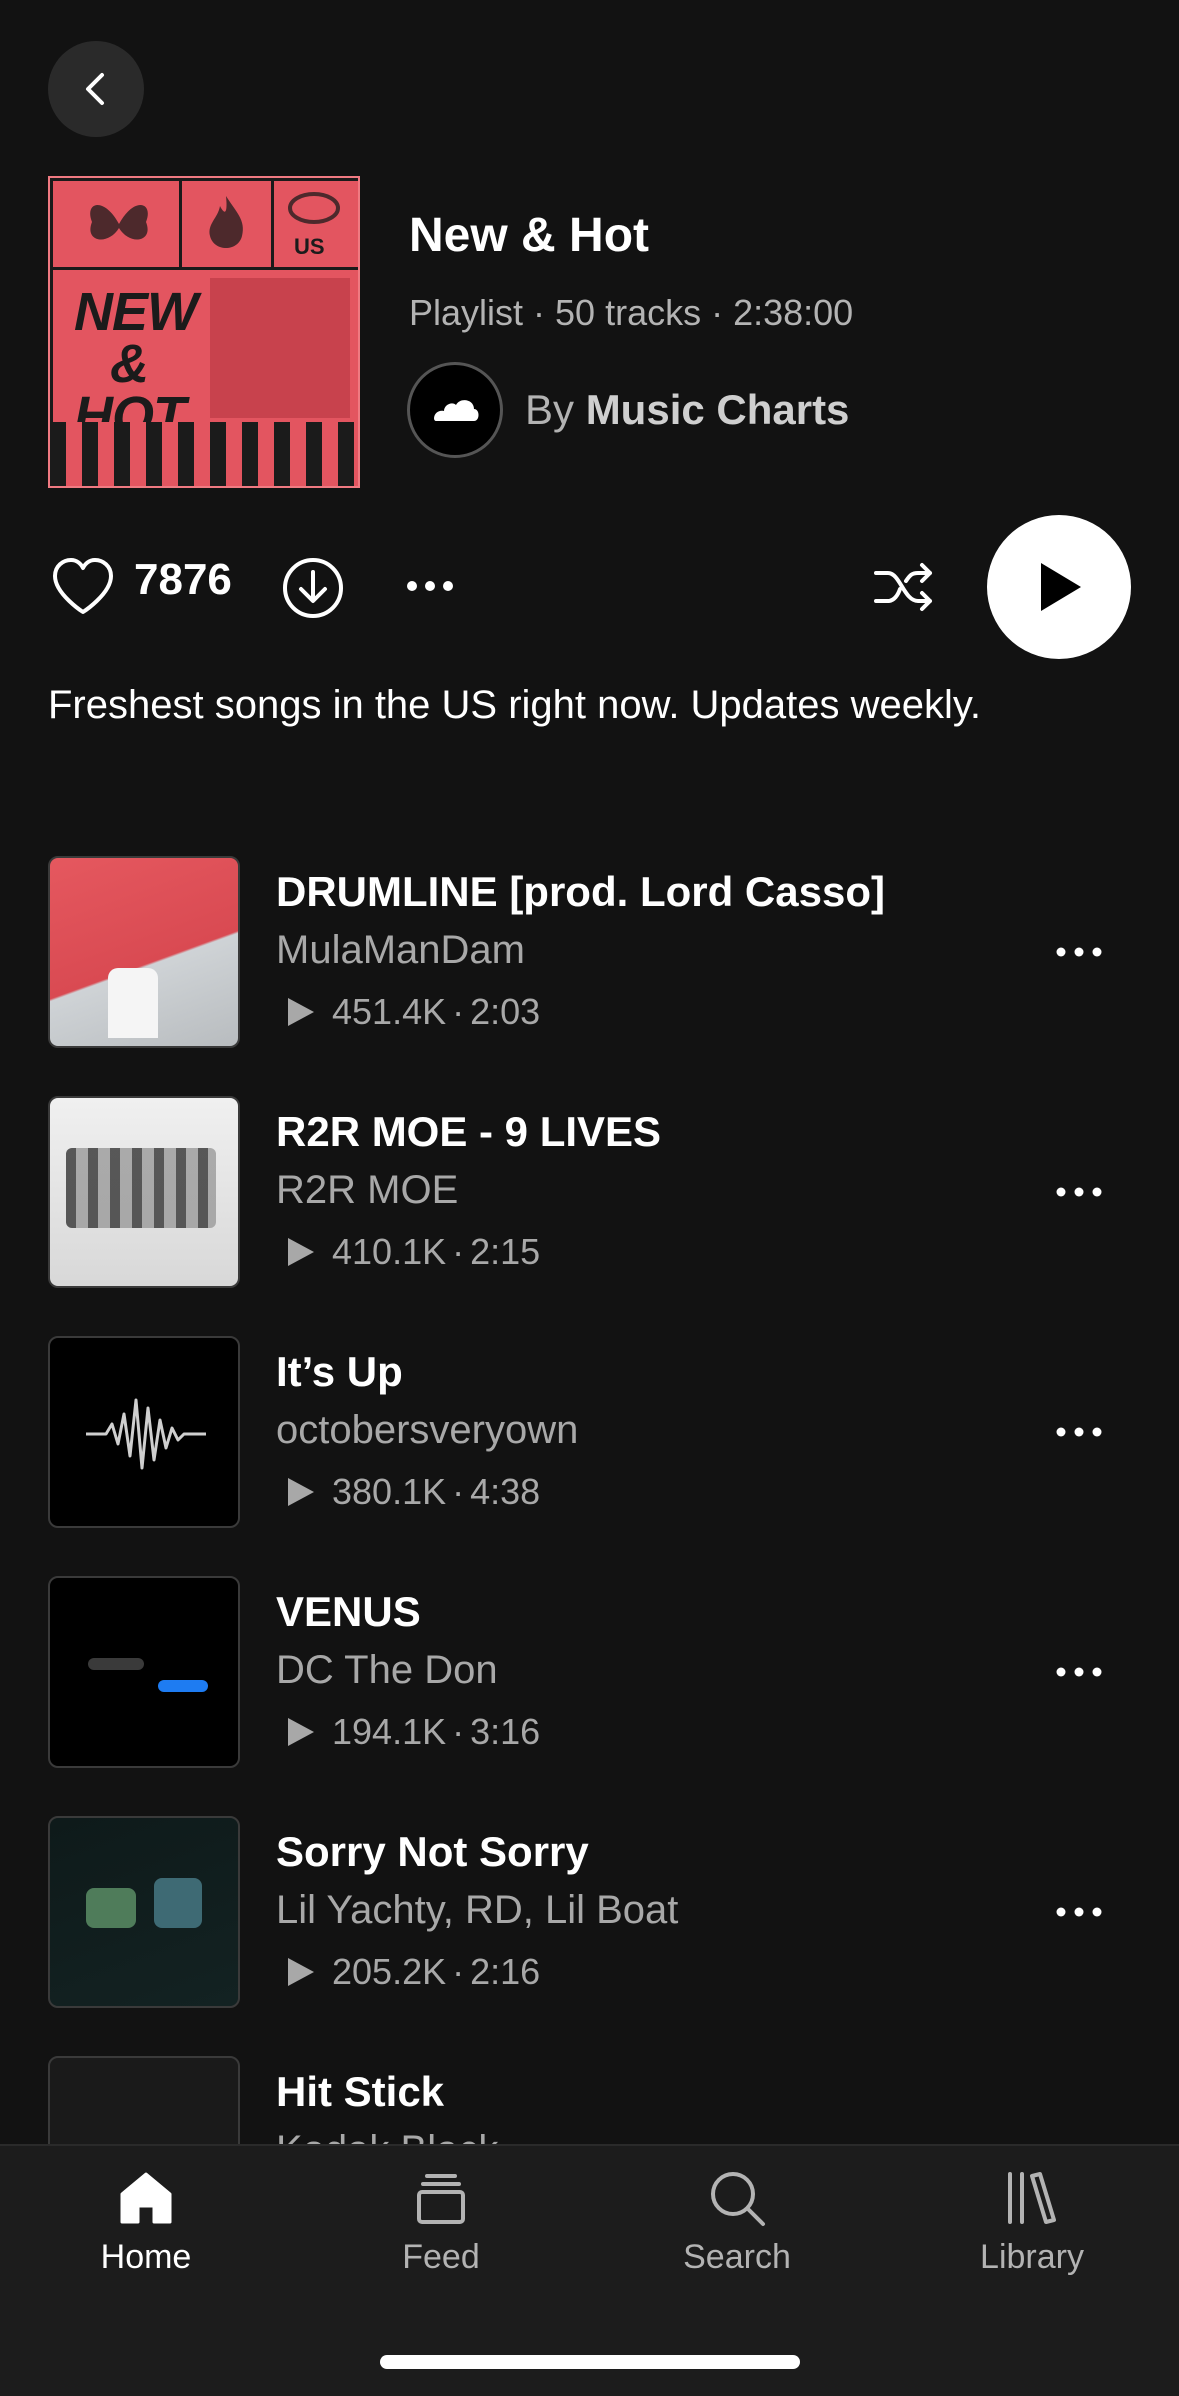 This screenshot has height=2396, width=1179. I want to click on track-row: R2R MOE - 9 LIVES R2R MOE 410.1K · 2:15, so click(589, 1192).